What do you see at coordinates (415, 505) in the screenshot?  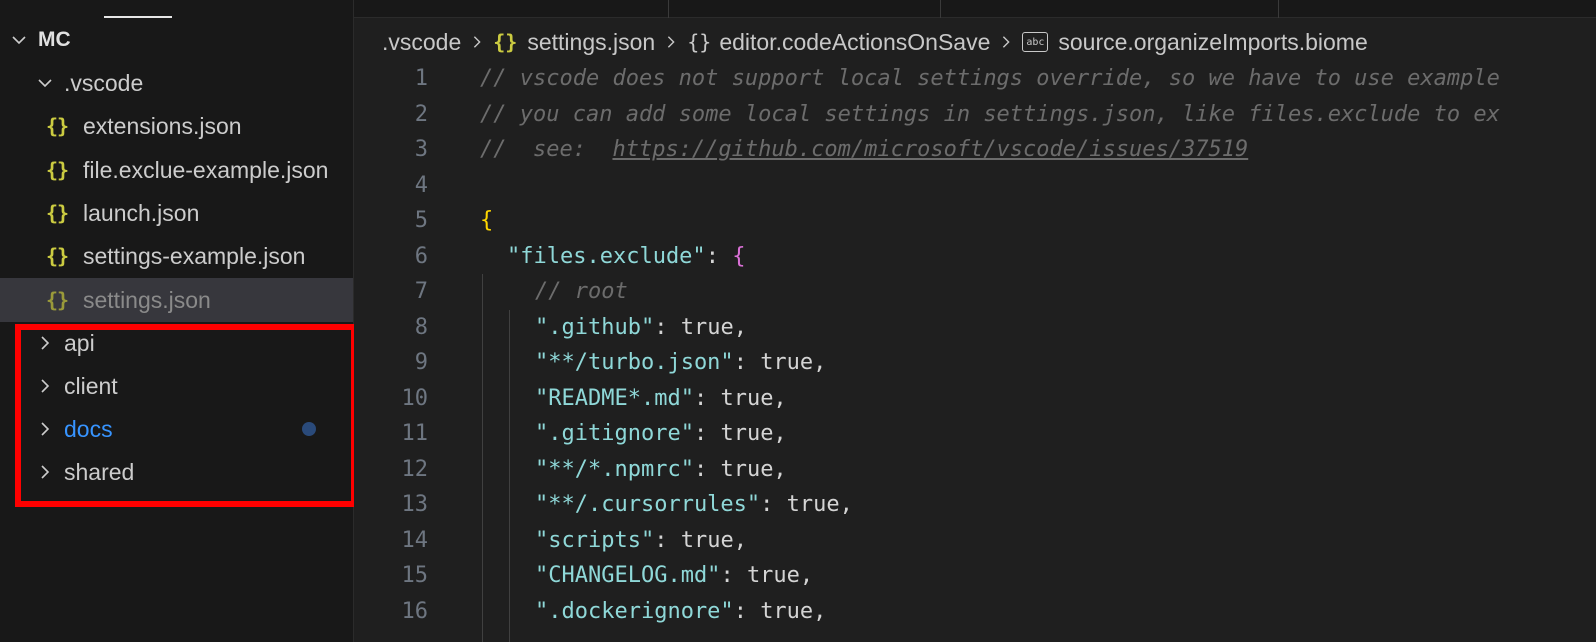 I see `line-number: 13` at bounding box center [415, 505].